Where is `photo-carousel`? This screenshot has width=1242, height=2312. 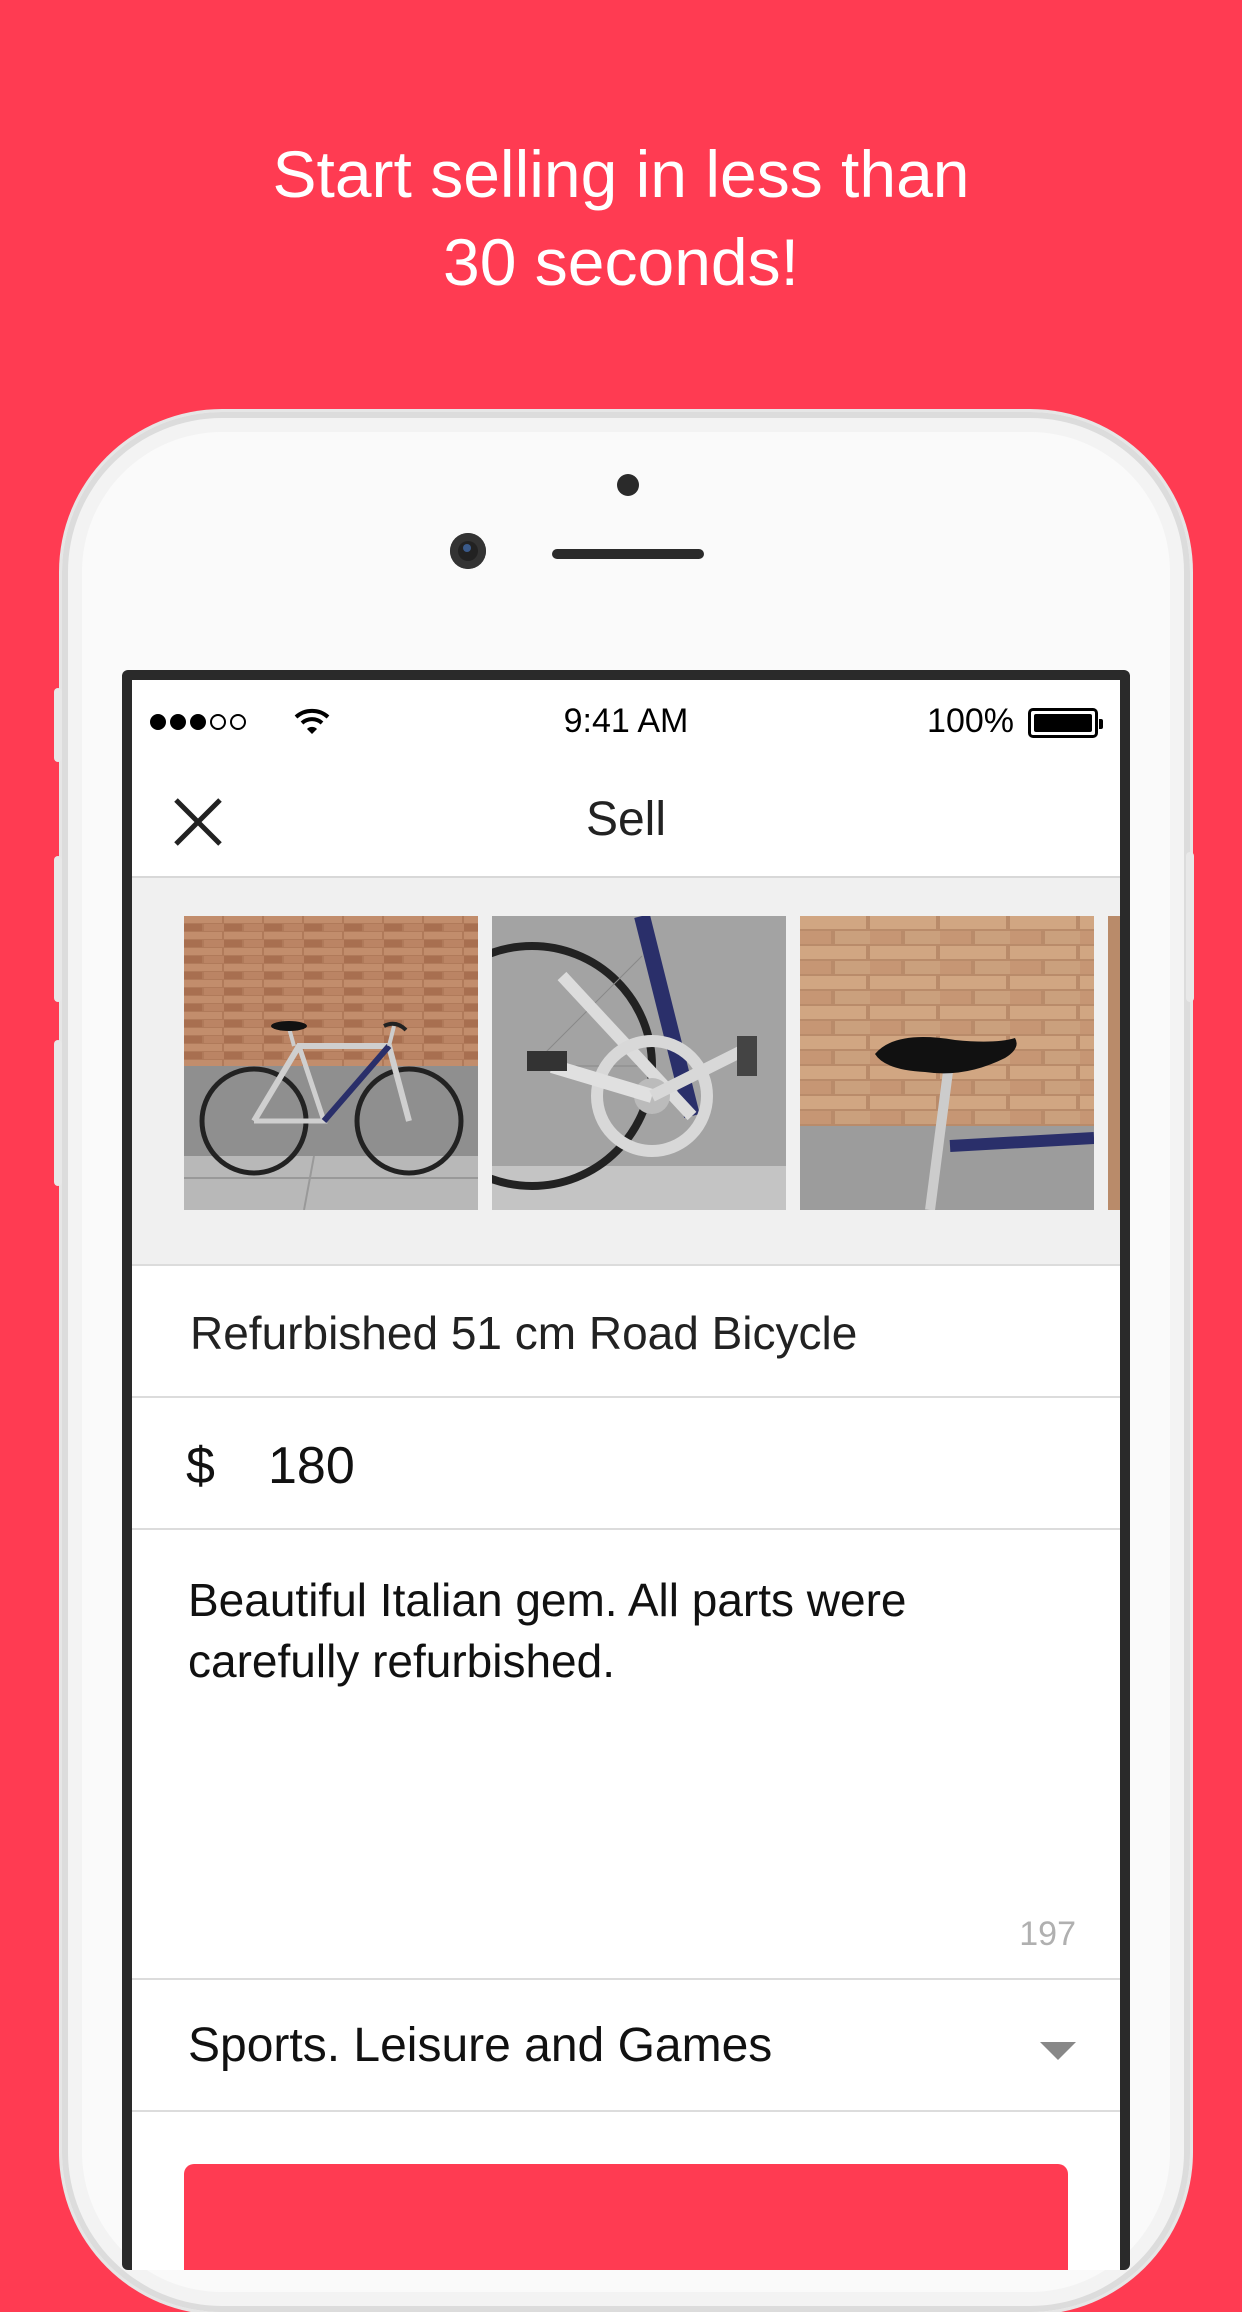 photo-carousel is located at coordinates (626, 1072).